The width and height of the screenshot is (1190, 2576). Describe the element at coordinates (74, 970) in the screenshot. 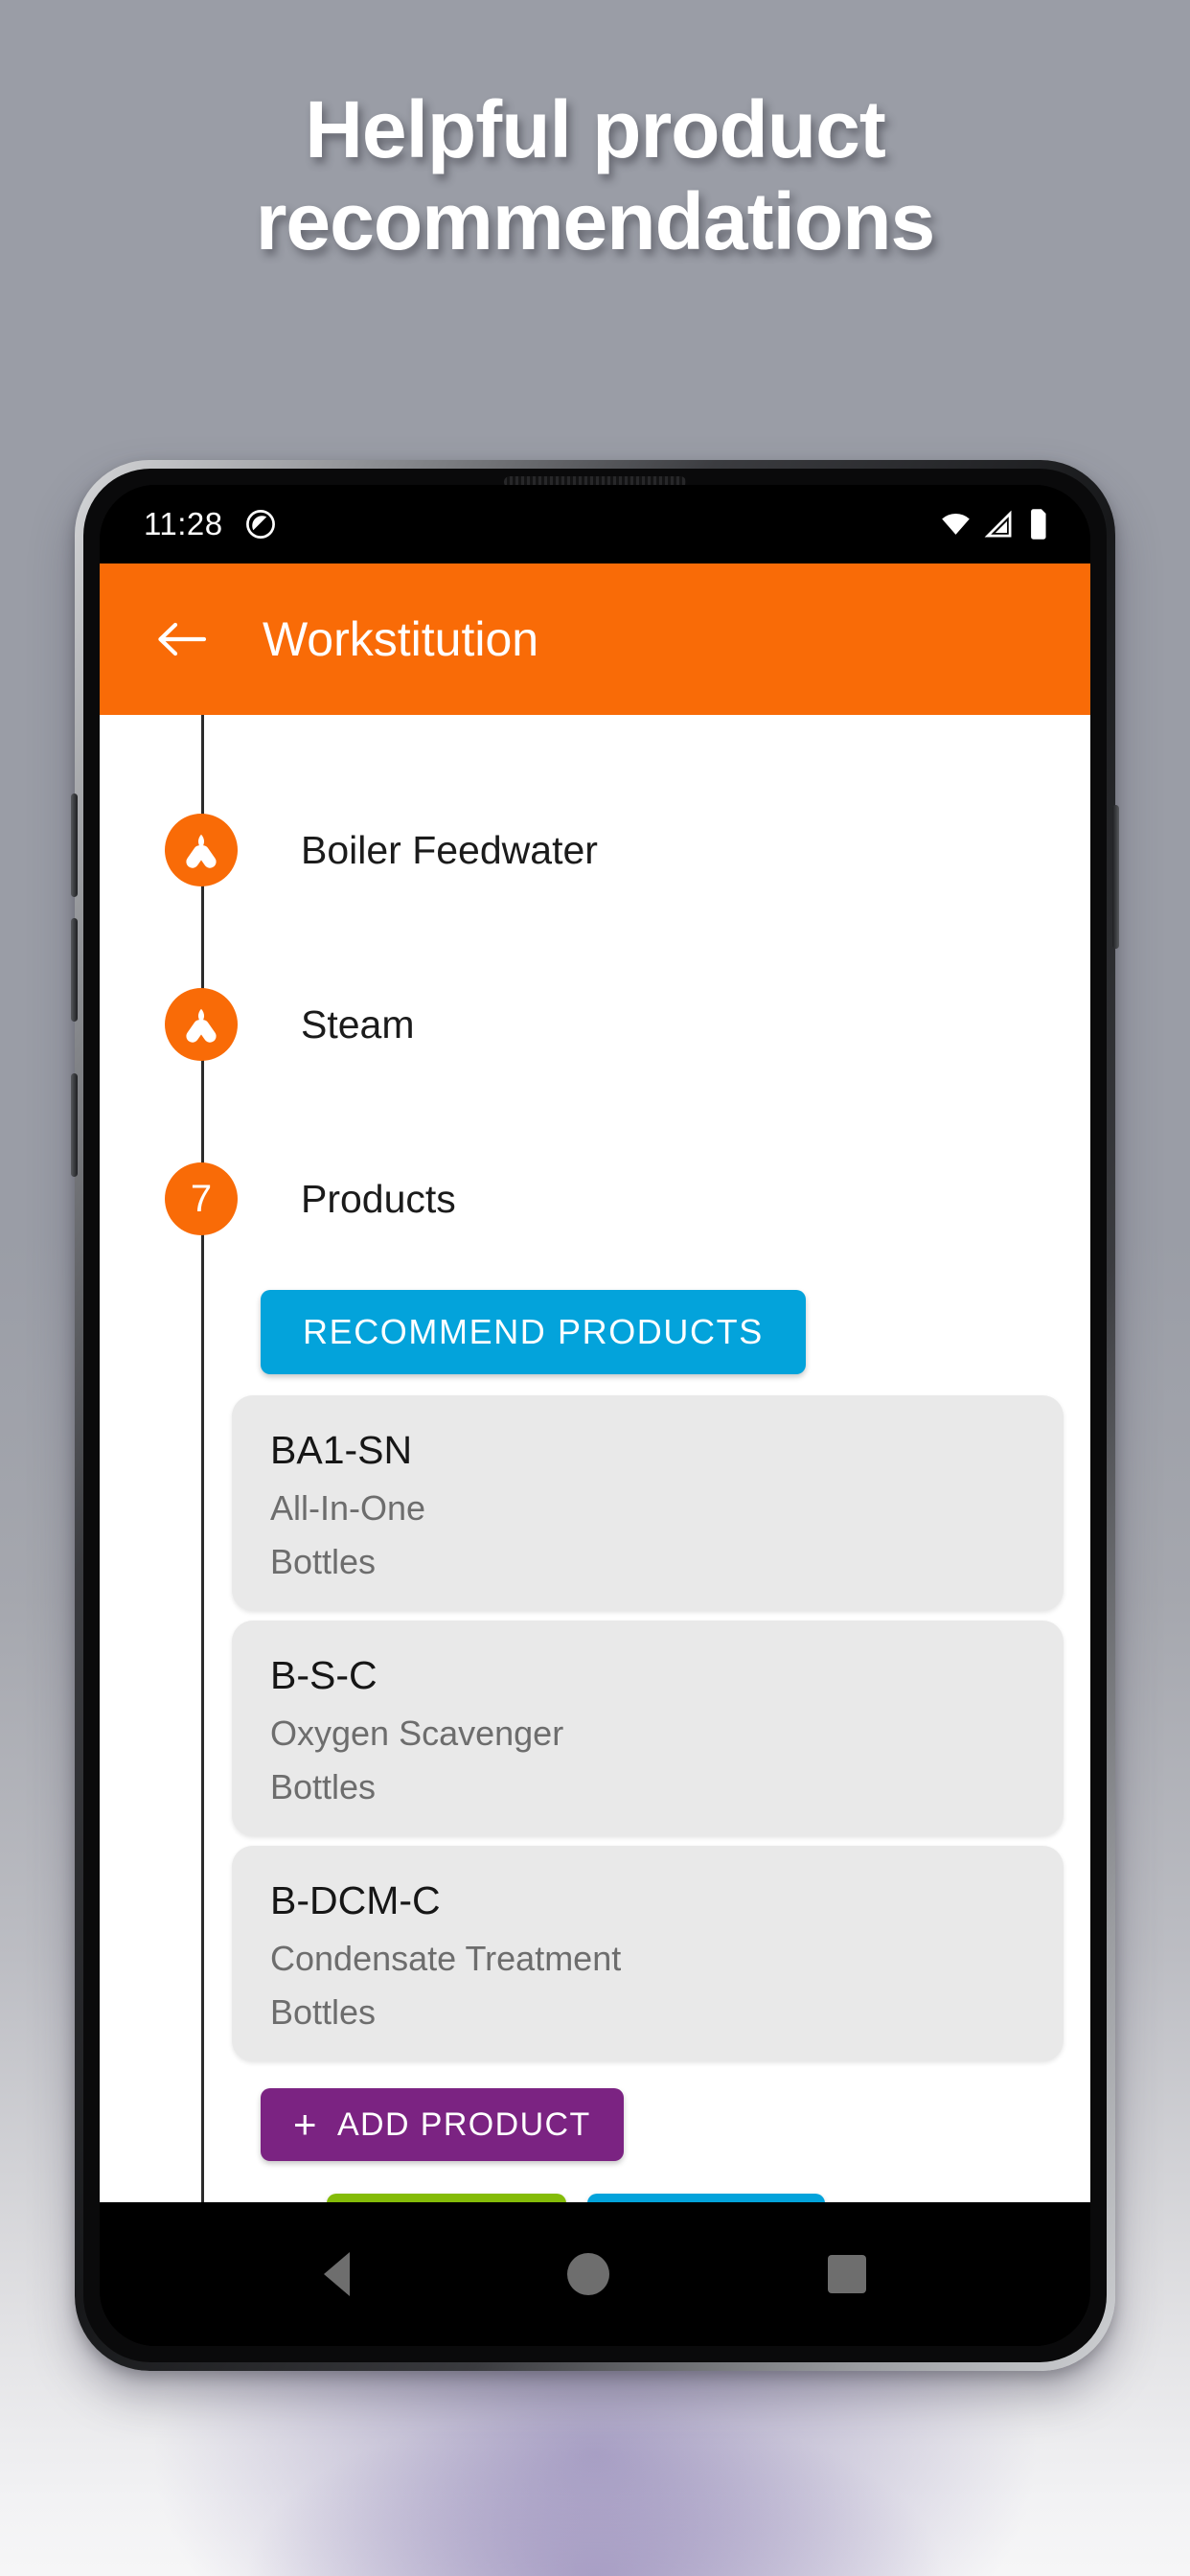

I see `volume-down-button` at that location.